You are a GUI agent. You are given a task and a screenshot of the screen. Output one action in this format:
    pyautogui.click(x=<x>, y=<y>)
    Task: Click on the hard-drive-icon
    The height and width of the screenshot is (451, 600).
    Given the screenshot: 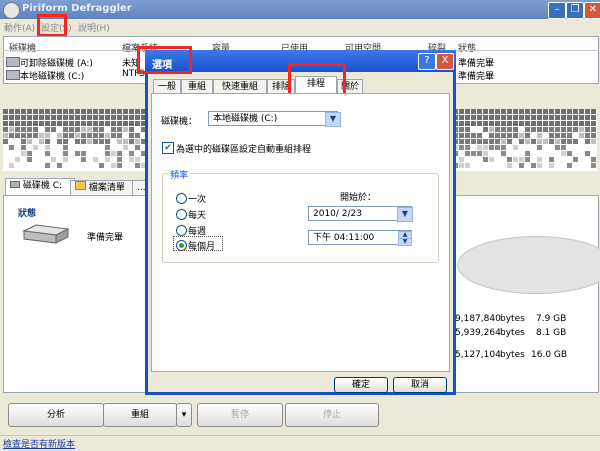 What is the action you would take?
    pyautogui.click(x=46, y=234)
    